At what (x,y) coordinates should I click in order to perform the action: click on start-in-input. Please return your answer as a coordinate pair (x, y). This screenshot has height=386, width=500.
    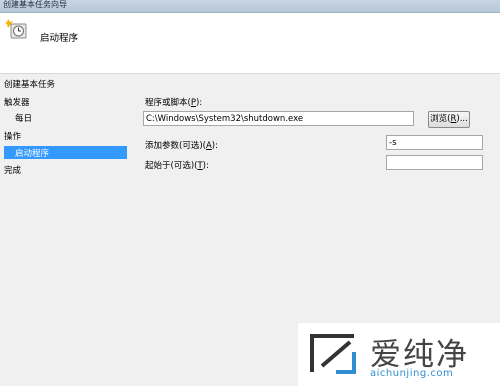
    Looking at the image, I should click on (434, 162).